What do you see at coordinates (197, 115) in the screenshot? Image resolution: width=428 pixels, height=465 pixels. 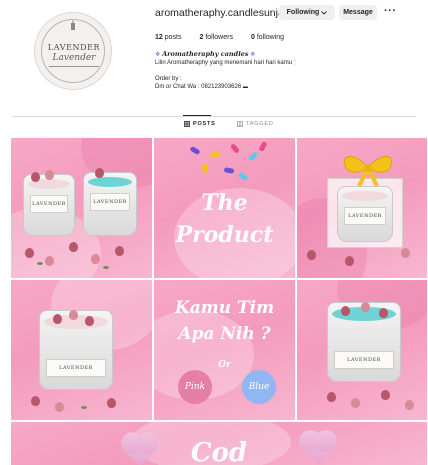 I see `active-tab-indicator` at bounding box center [197, 115].